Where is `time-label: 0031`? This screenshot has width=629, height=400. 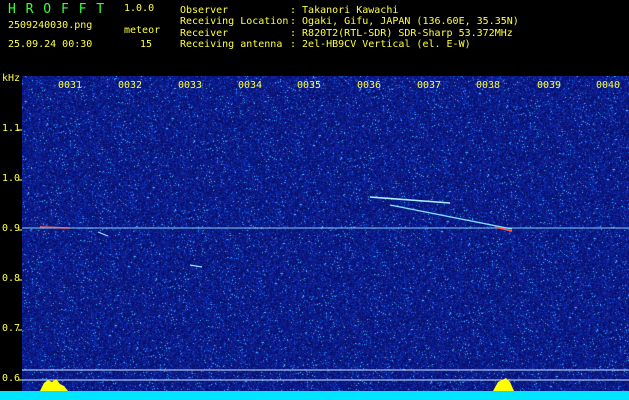 time-label: 0031 is located at coordinates (70, 85).